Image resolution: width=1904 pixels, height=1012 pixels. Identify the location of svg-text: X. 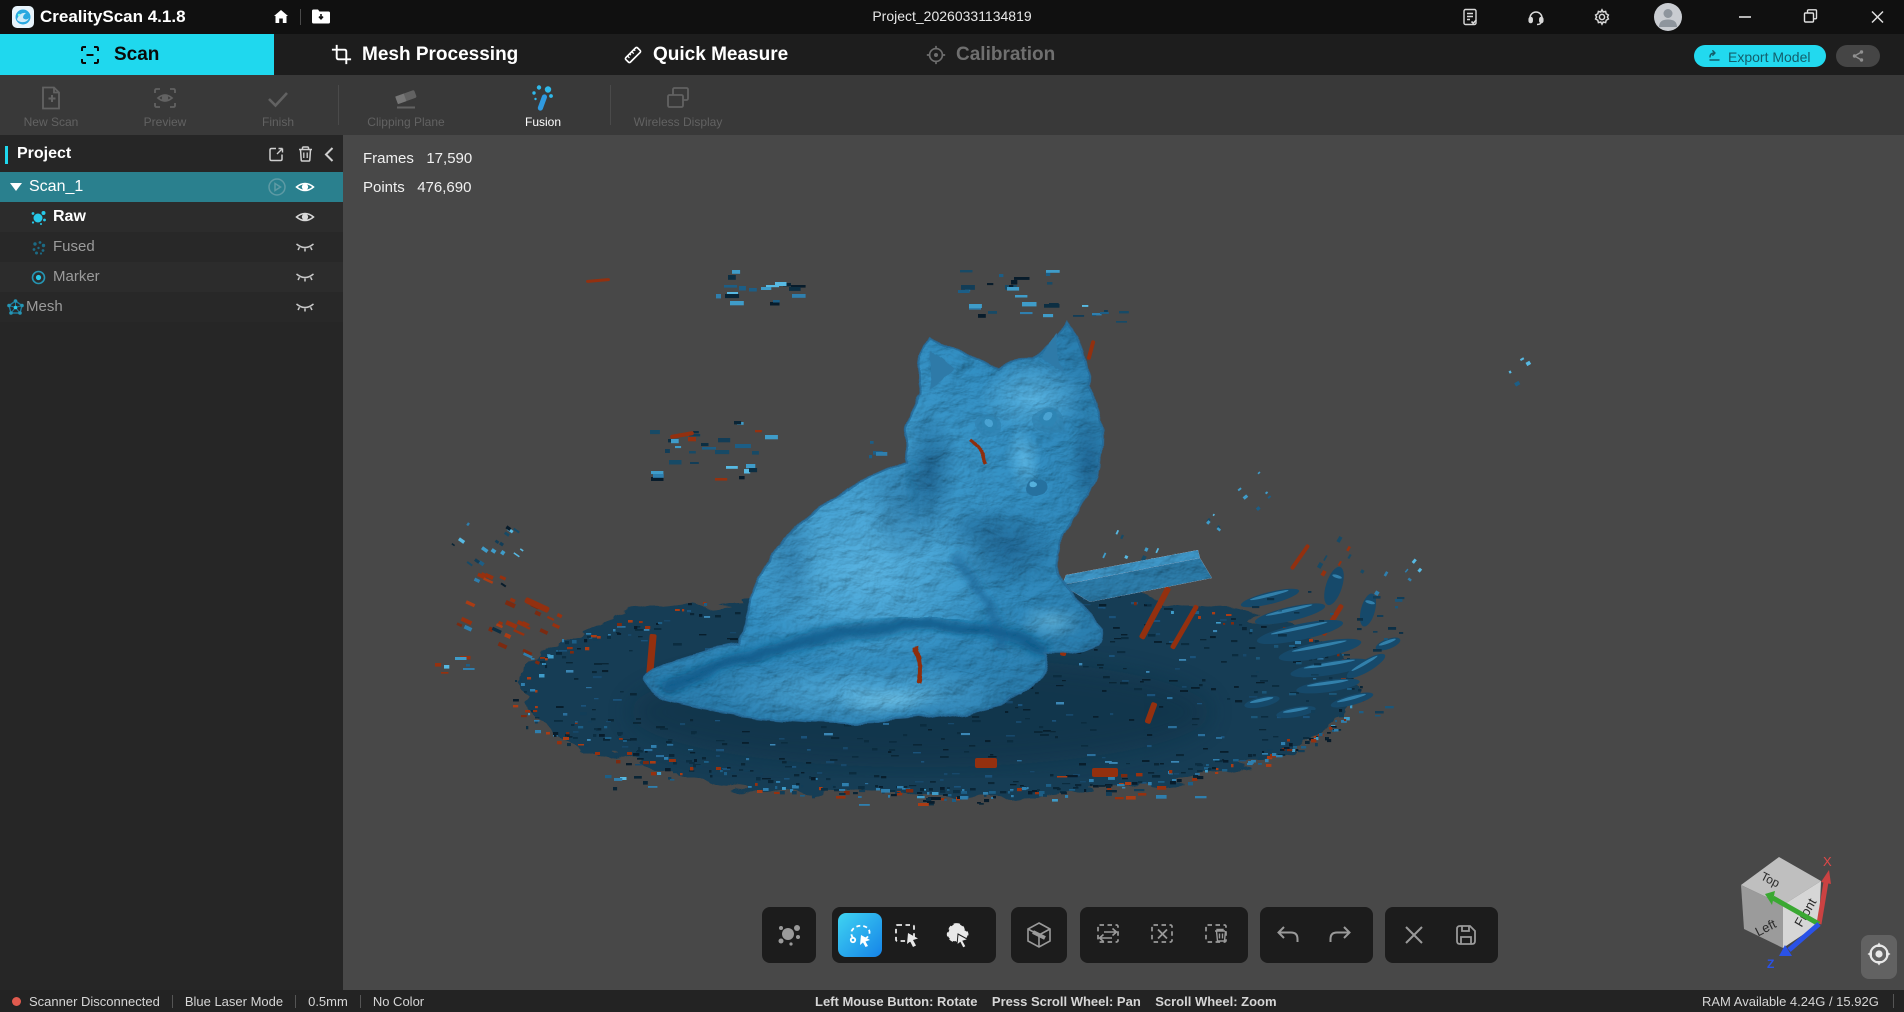
(1827, 861).